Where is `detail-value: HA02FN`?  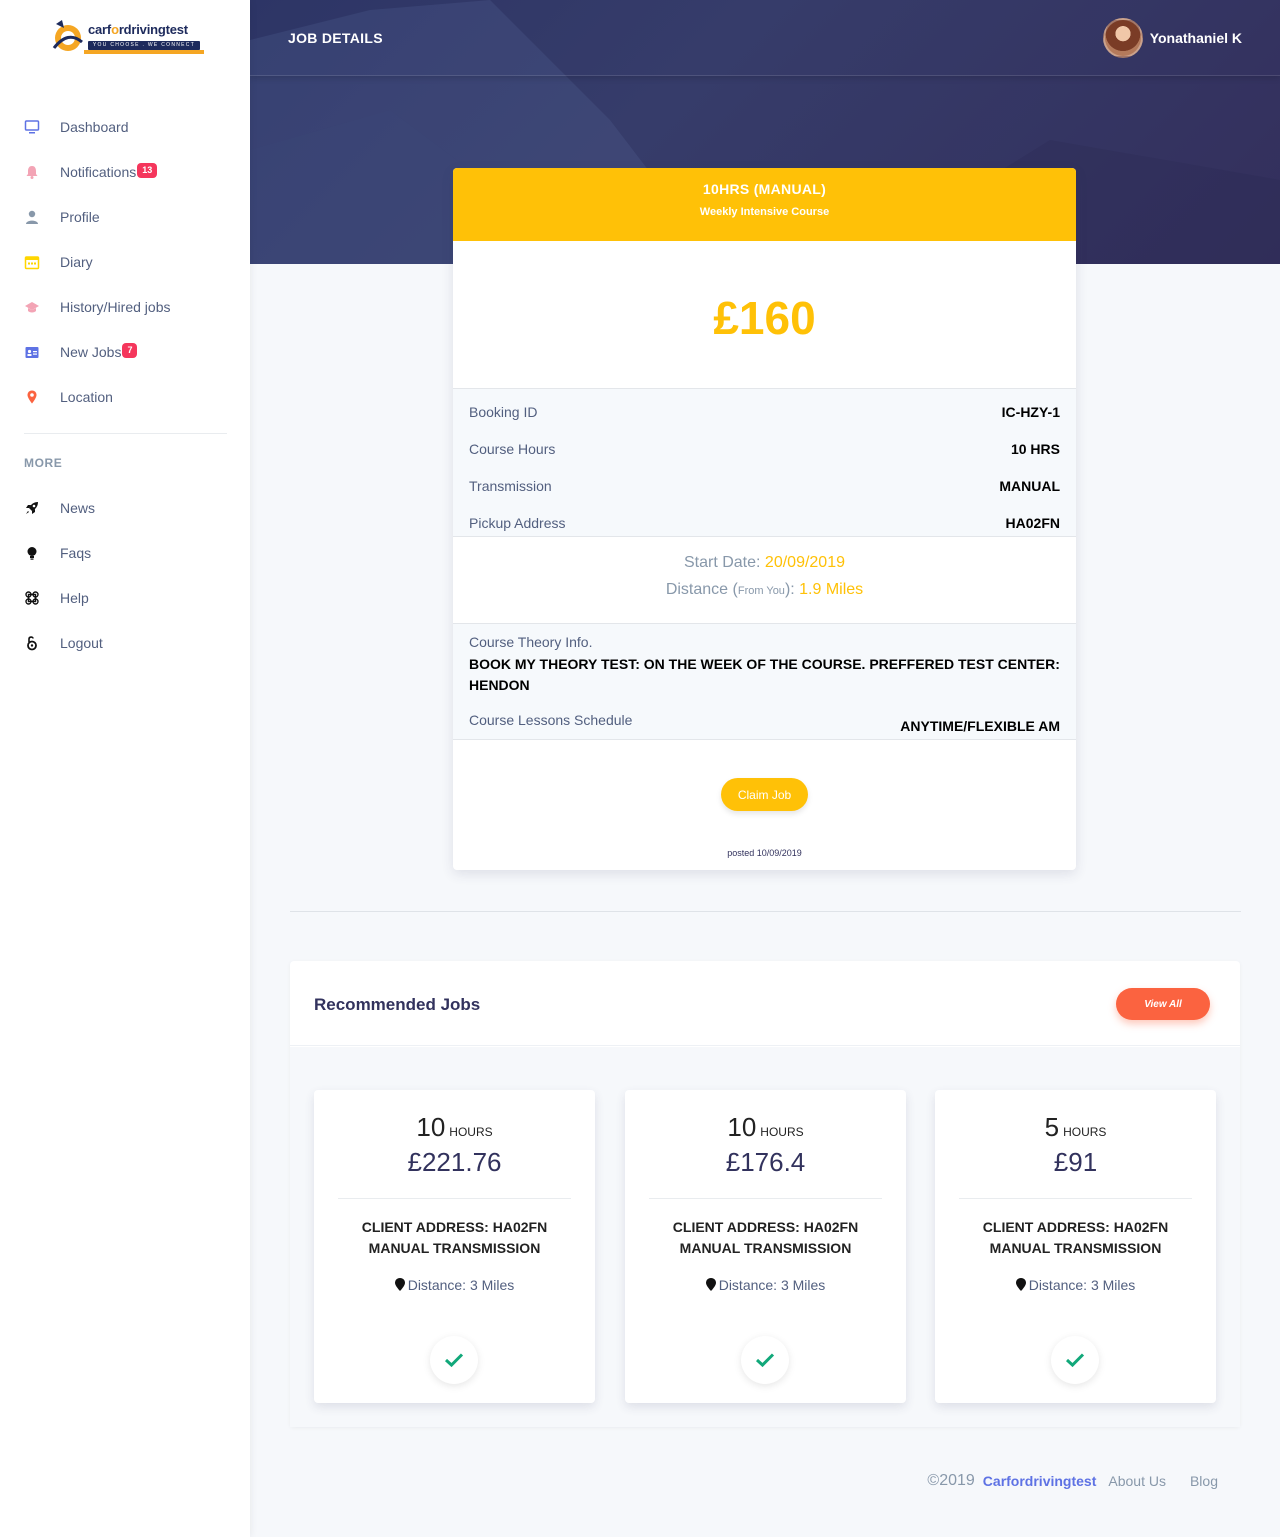
detail-value: HA02FN is located at coordinates (1032, 522).